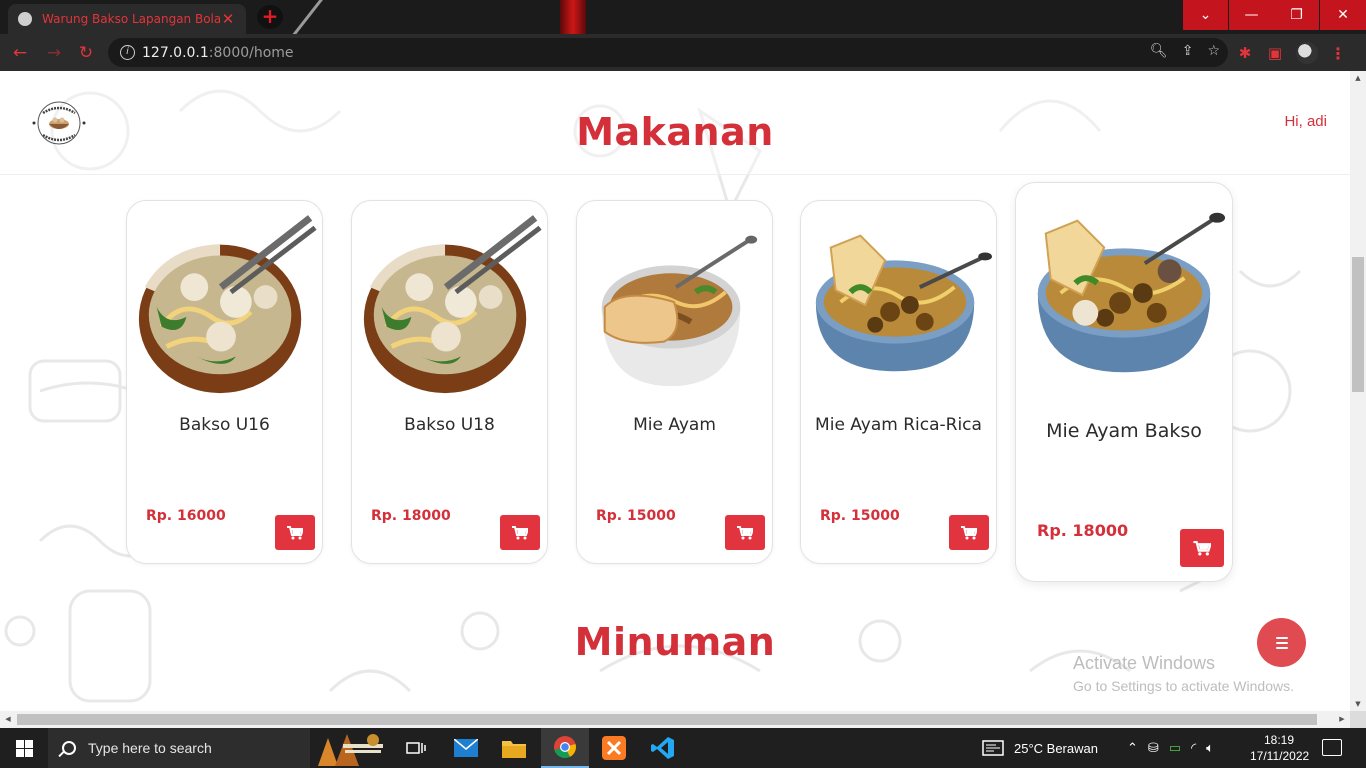  I want to click on scroll-up-arrow-icon: ▲, so click(1358, 78).